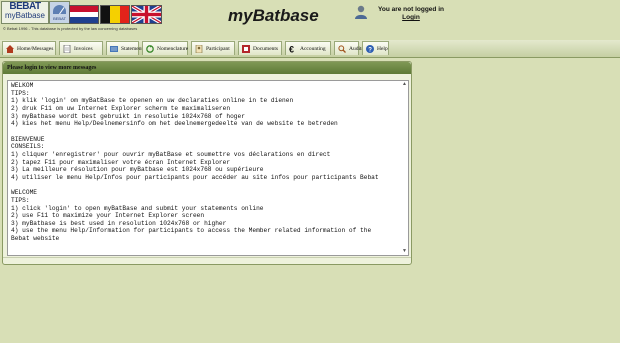 The image size is (620, 343). Describe the element at coordinates (273, 15) in the screenshot. I see `app-title: myBatbase` at that location.